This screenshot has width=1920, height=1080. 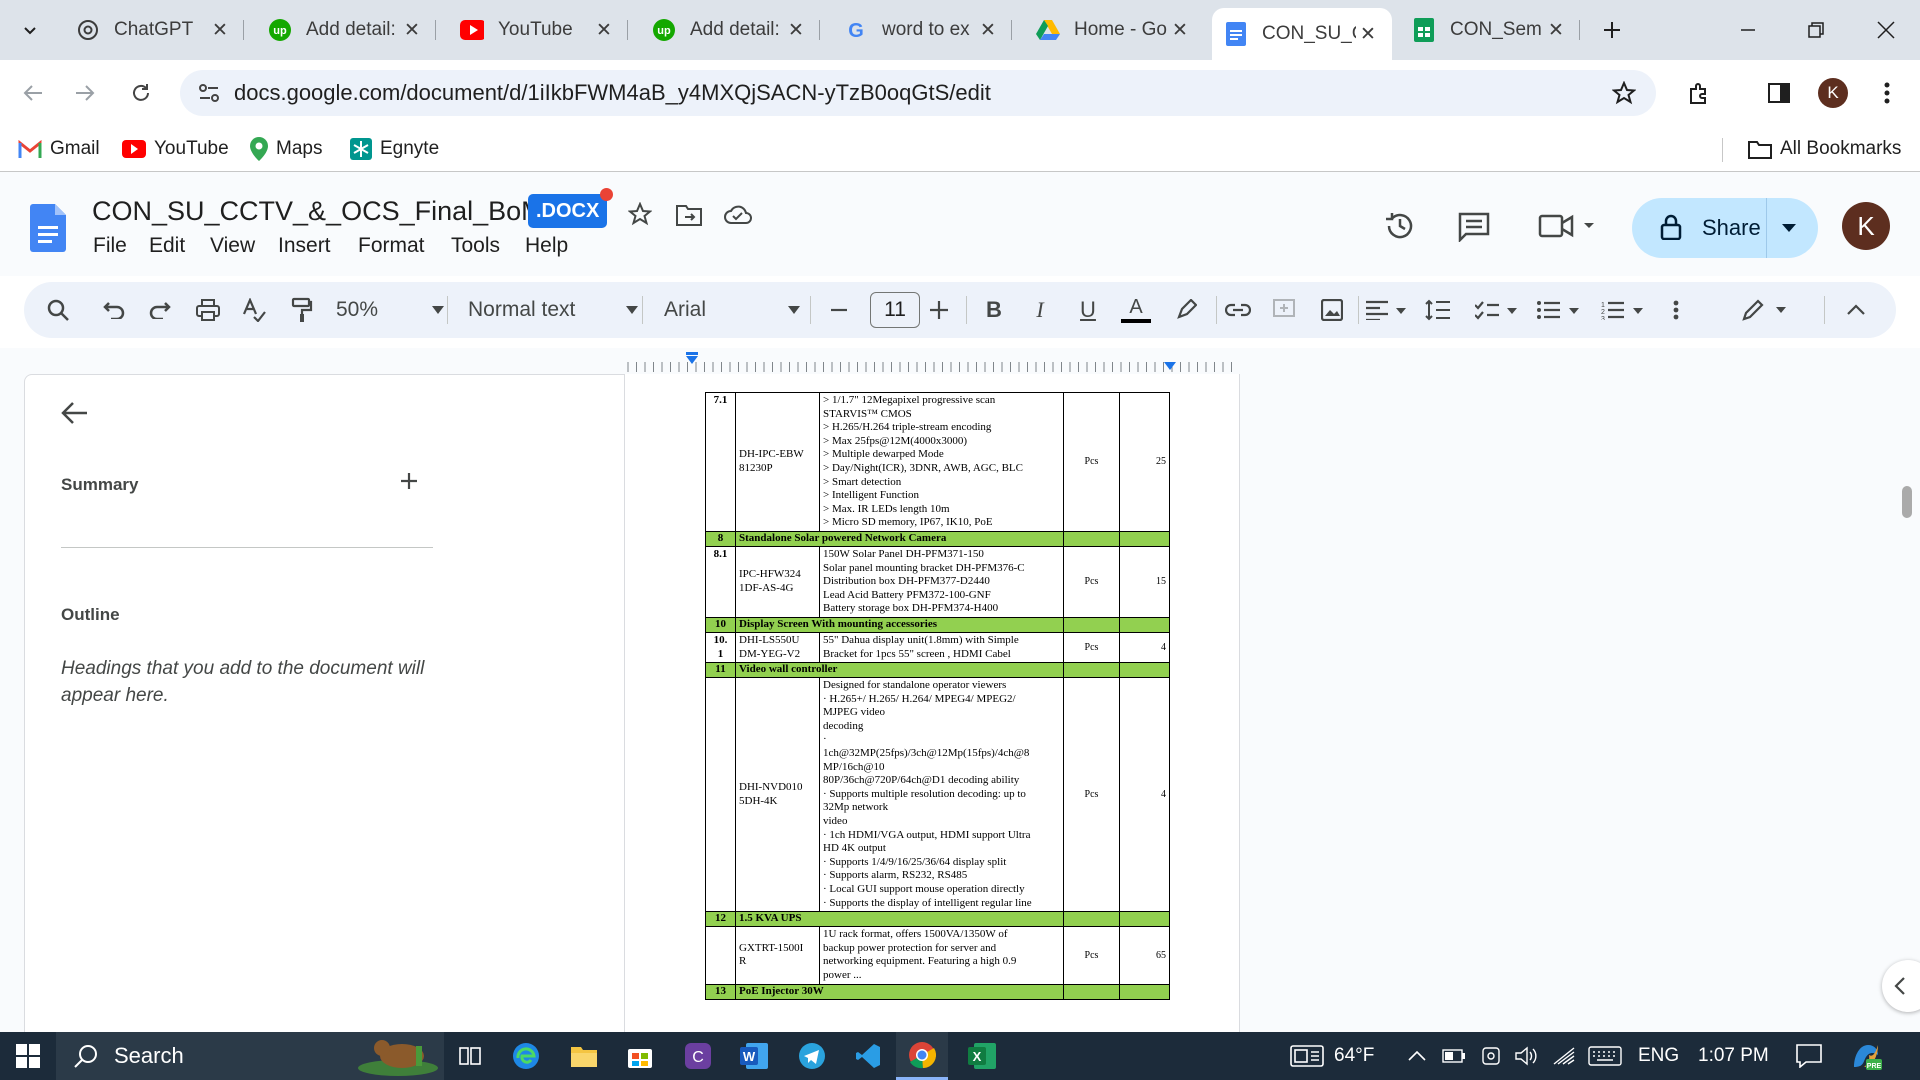 I want to click on horizontal-ruler, so click(x=932, y=361).